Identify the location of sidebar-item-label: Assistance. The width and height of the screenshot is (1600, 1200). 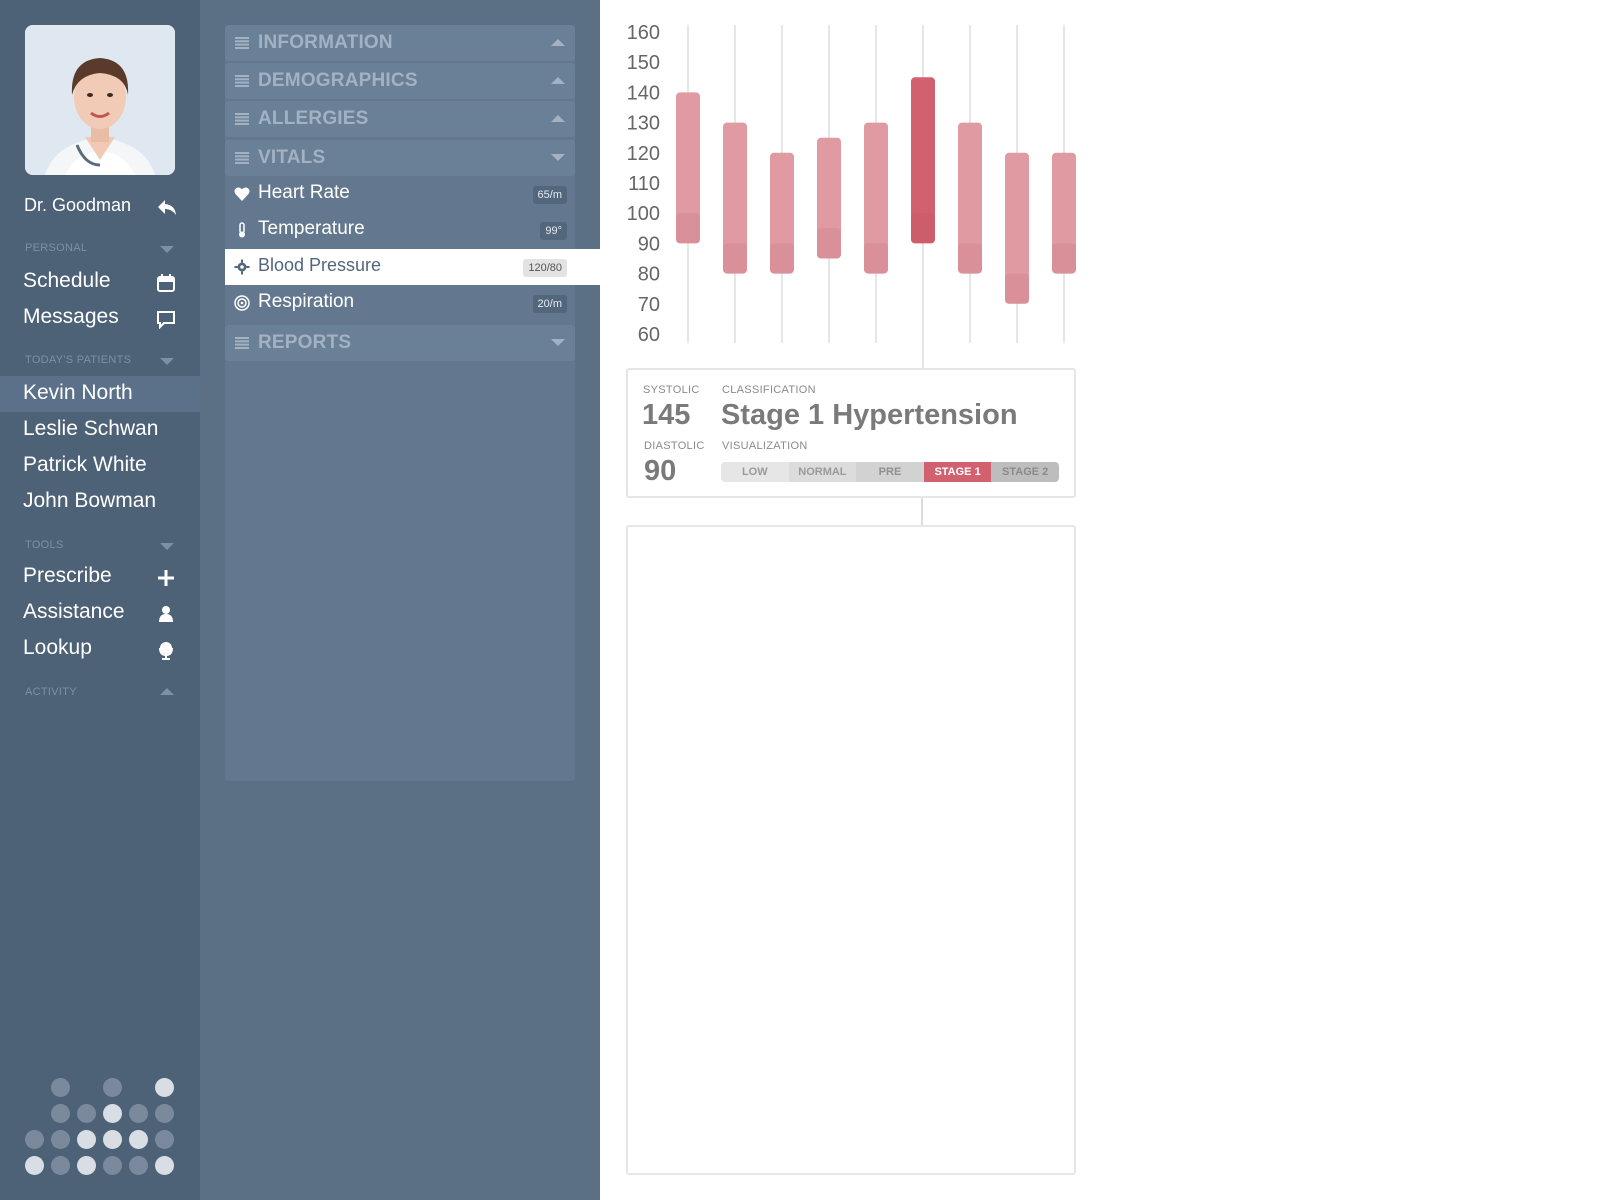
(74, 611).